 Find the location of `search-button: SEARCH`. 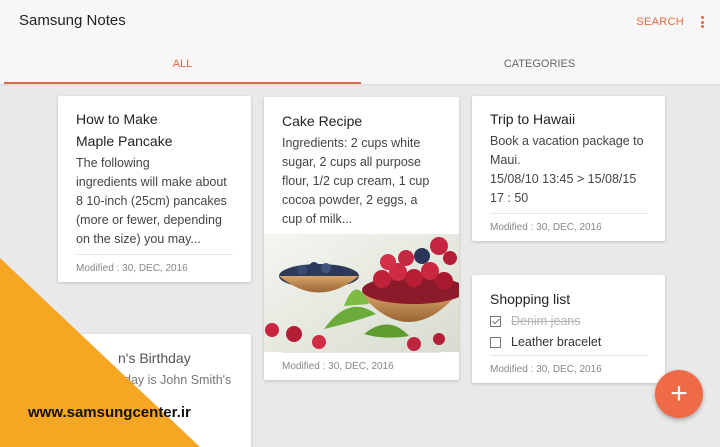

search-button: SEARCH is located at coordinates (660, 22).